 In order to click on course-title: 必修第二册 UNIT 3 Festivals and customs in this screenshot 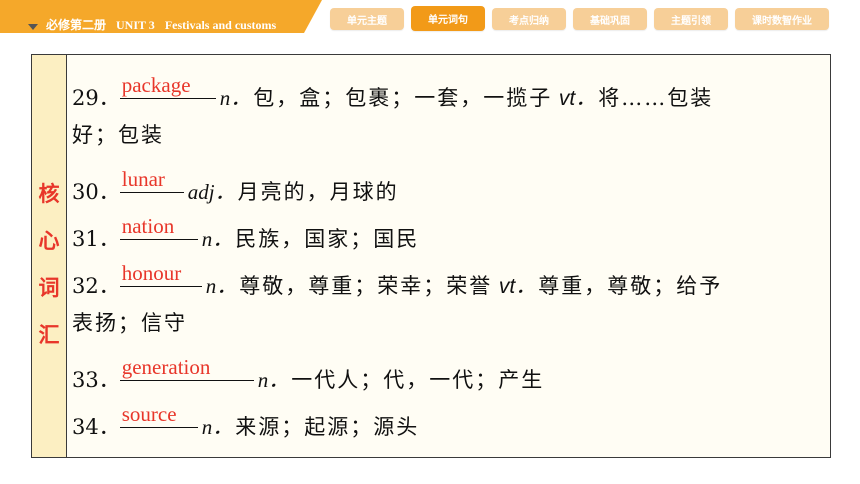, I will do `click(161, 24)`.